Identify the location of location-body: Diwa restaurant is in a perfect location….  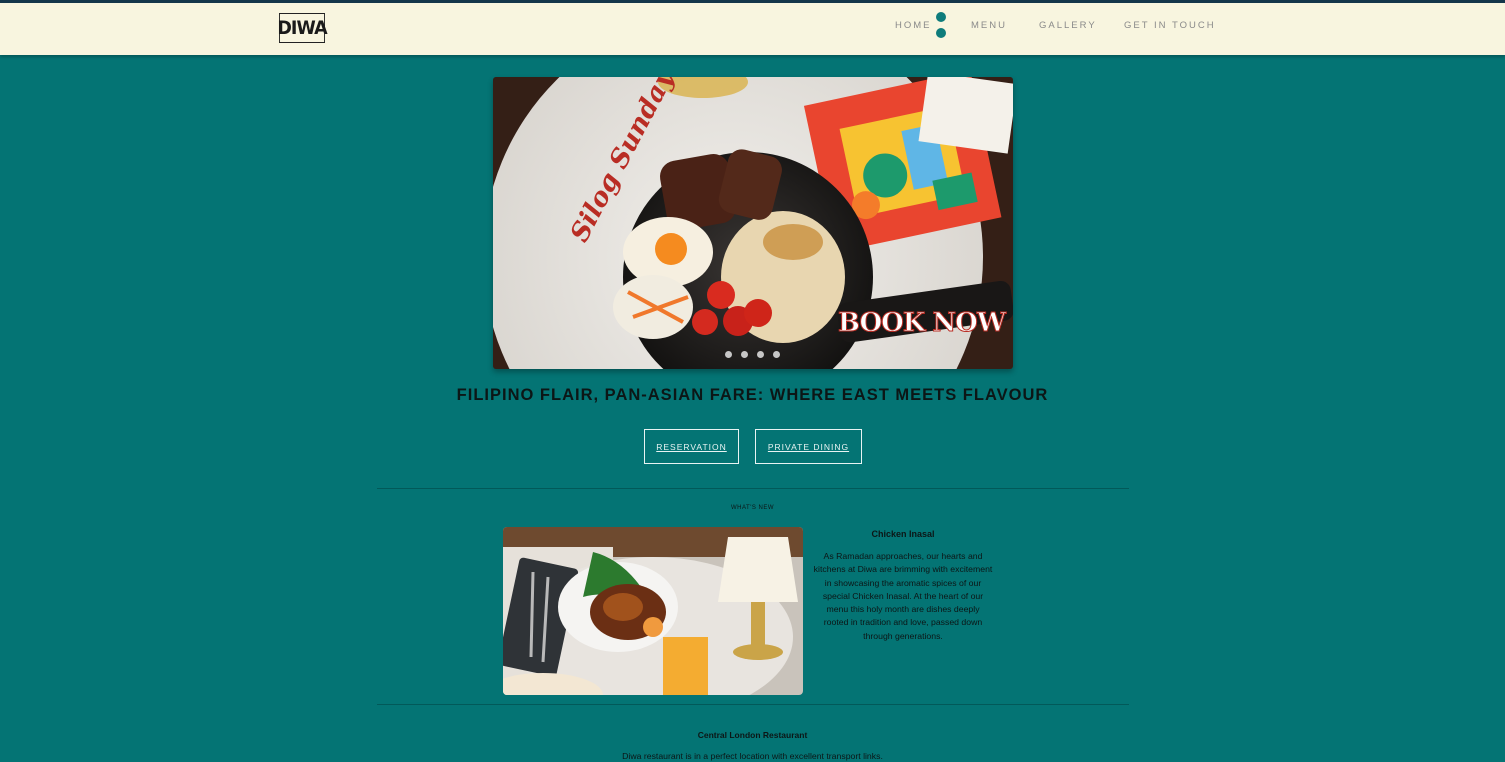
(752, 756).